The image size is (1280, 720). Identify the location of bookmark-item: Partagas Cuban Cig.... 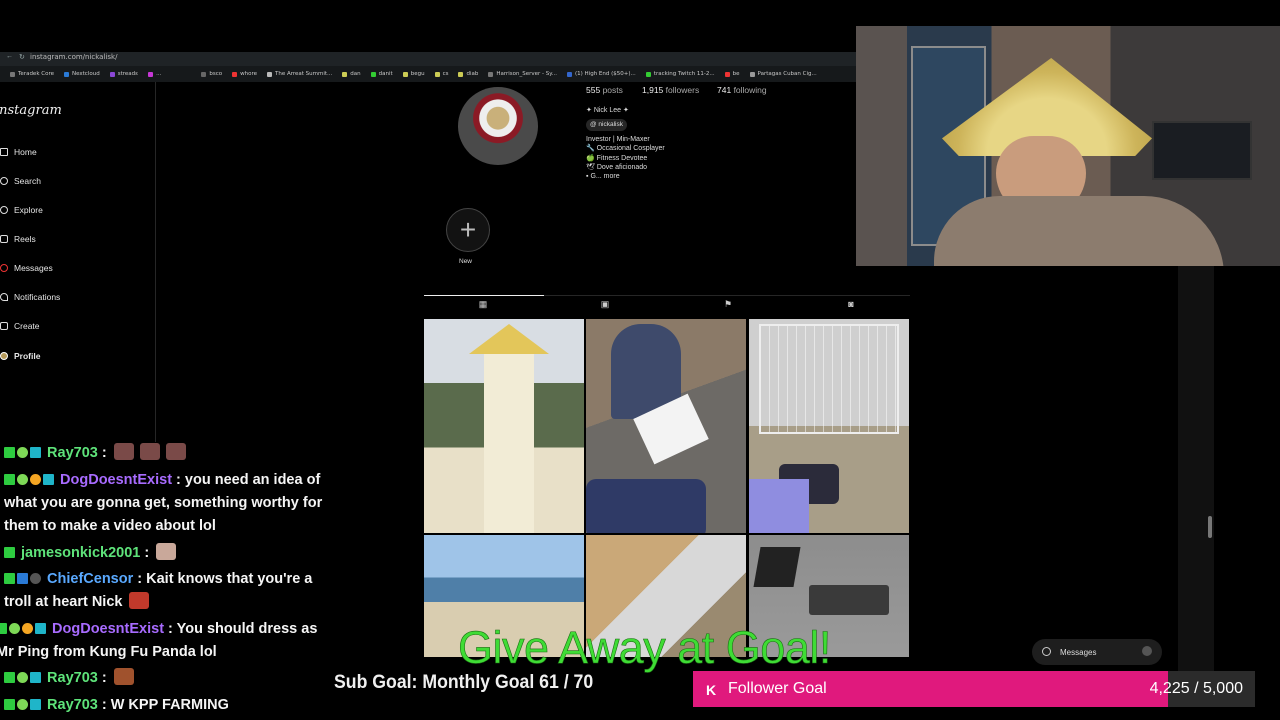
(783, 74).